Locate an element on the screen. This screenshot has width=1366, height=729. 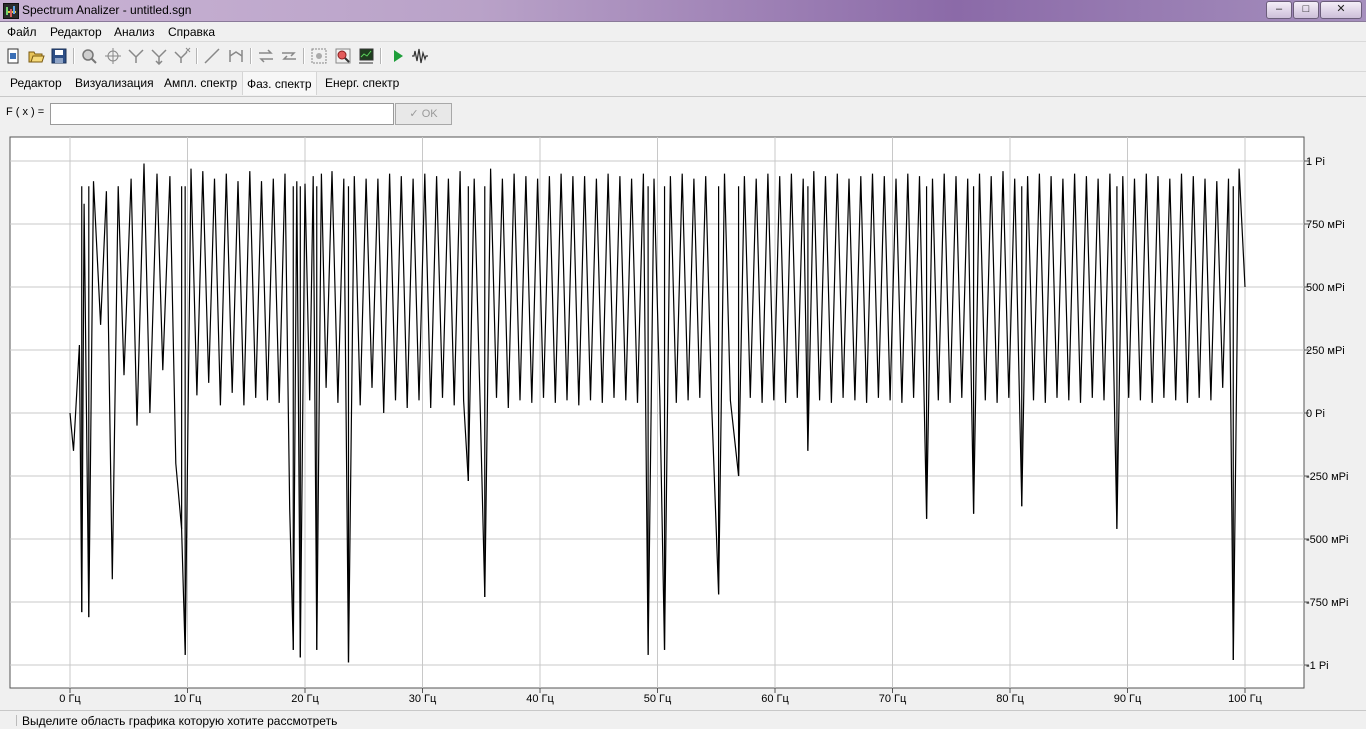
x-tick-label: 70 Гц is located at coordinates (893, 699).